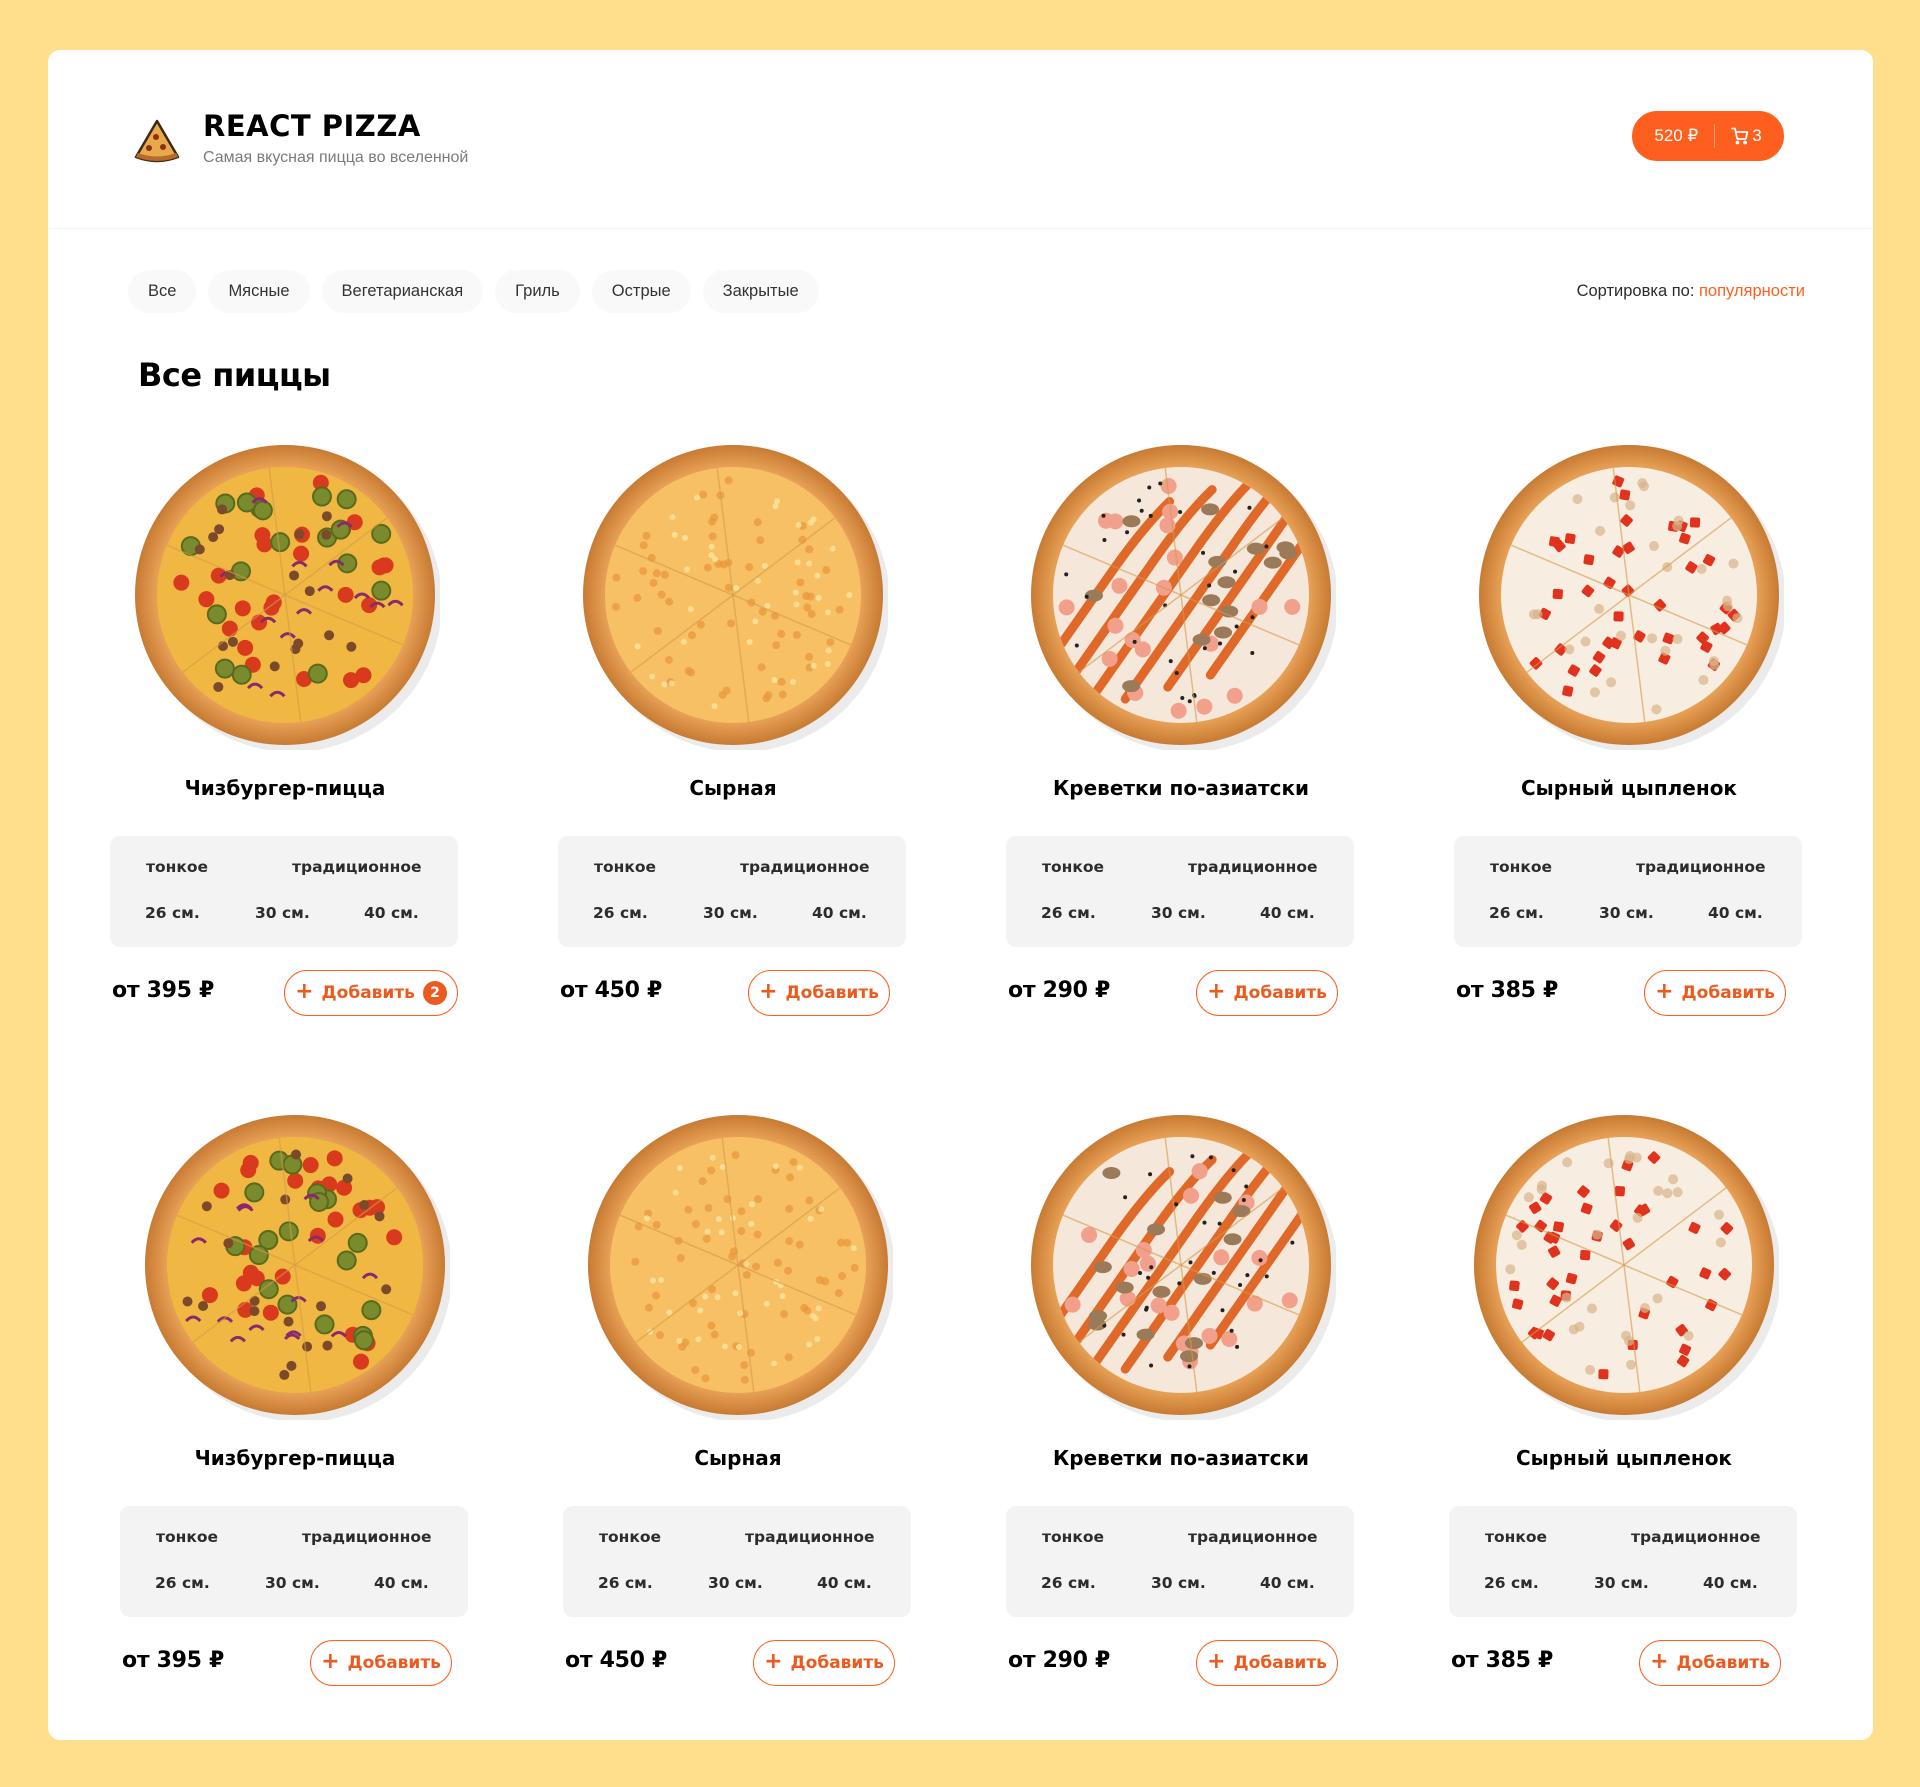  What do you see at coordinates (1181, 1458) in the screenshot?
I see `pizza-title: Креветки по-азиатски` at bounding box center [1181, 1458].